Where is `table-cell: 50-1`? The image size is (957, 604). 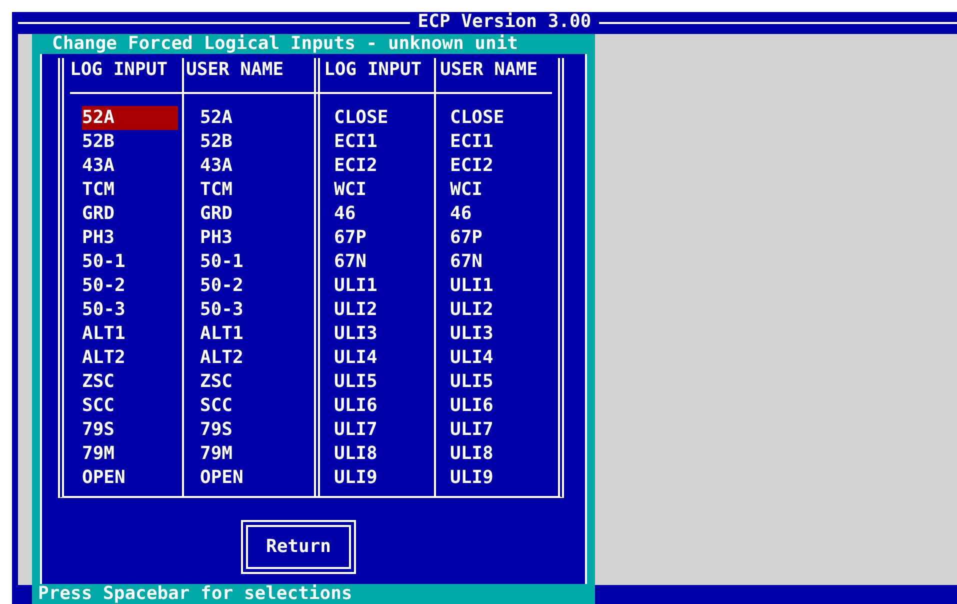 table-cell: 50-1 is located at coordinates (130, 262).